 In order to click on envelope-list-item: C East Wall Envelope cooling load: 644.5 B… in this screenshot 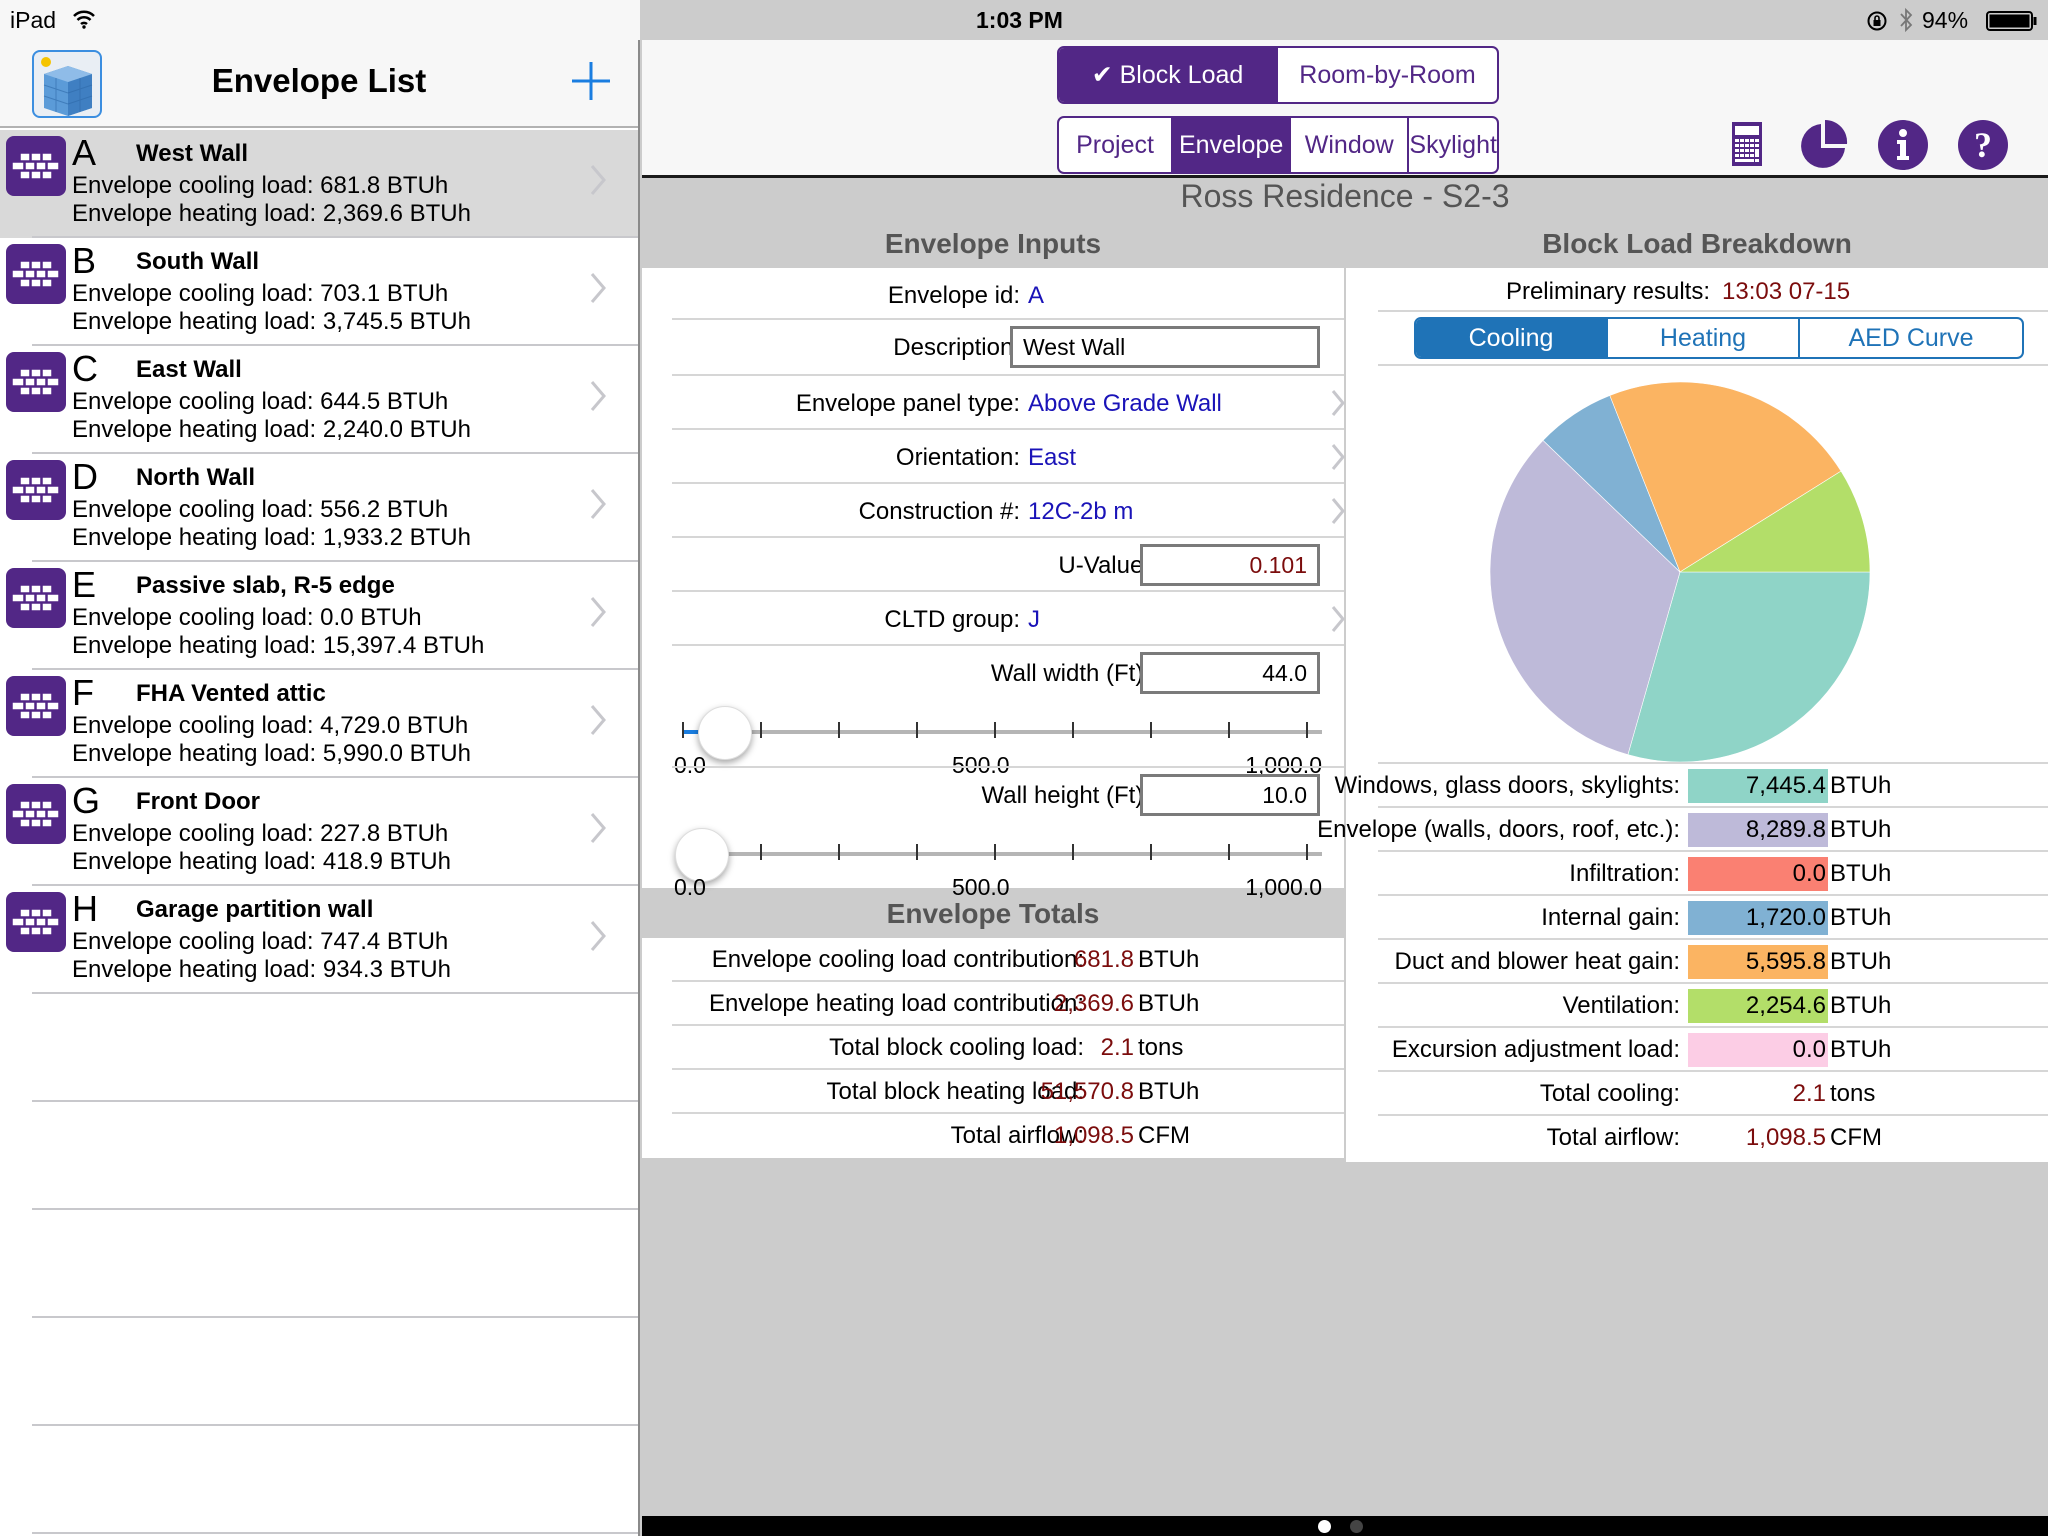, I will do `click(319, 400)`.